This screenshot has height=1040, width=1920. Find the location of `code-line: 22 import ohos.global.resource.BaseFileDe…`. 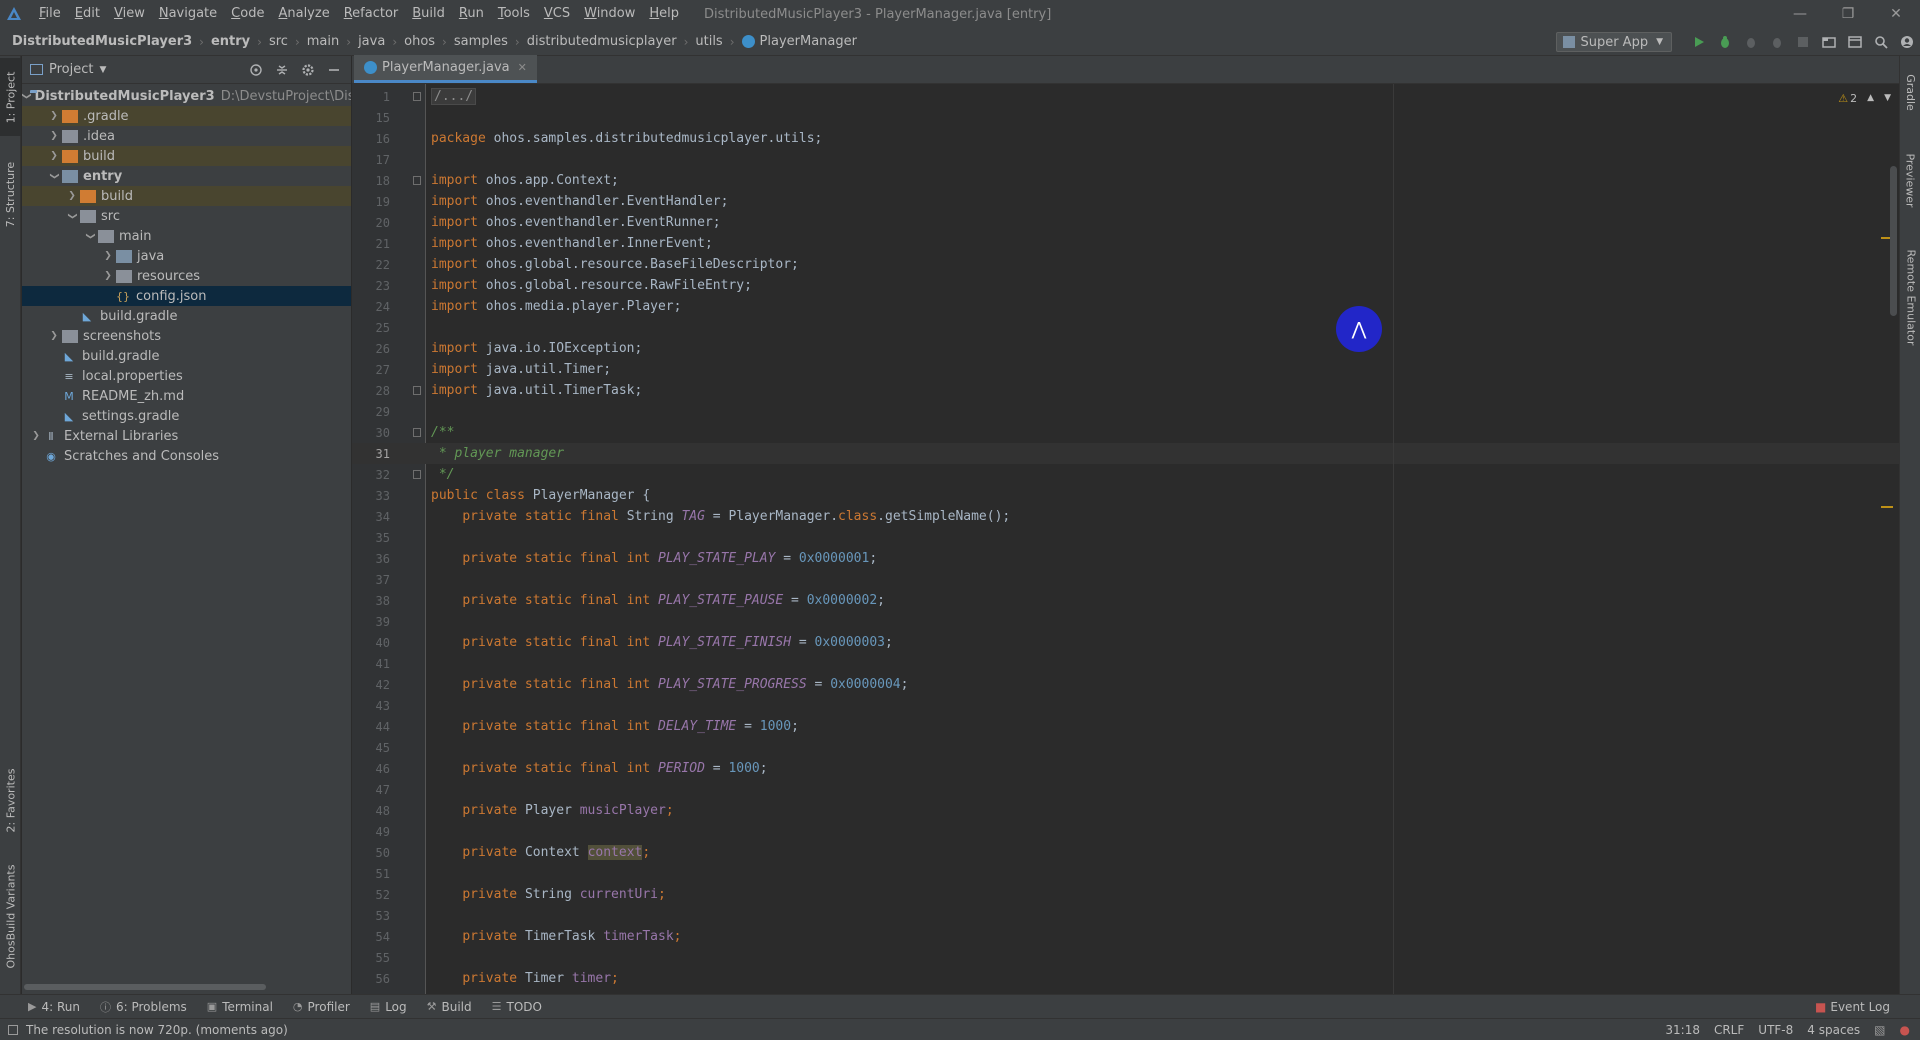

code-line: 22 import ohos.global.resource.BaseFileDe… is located at coordinates (1125, 264).